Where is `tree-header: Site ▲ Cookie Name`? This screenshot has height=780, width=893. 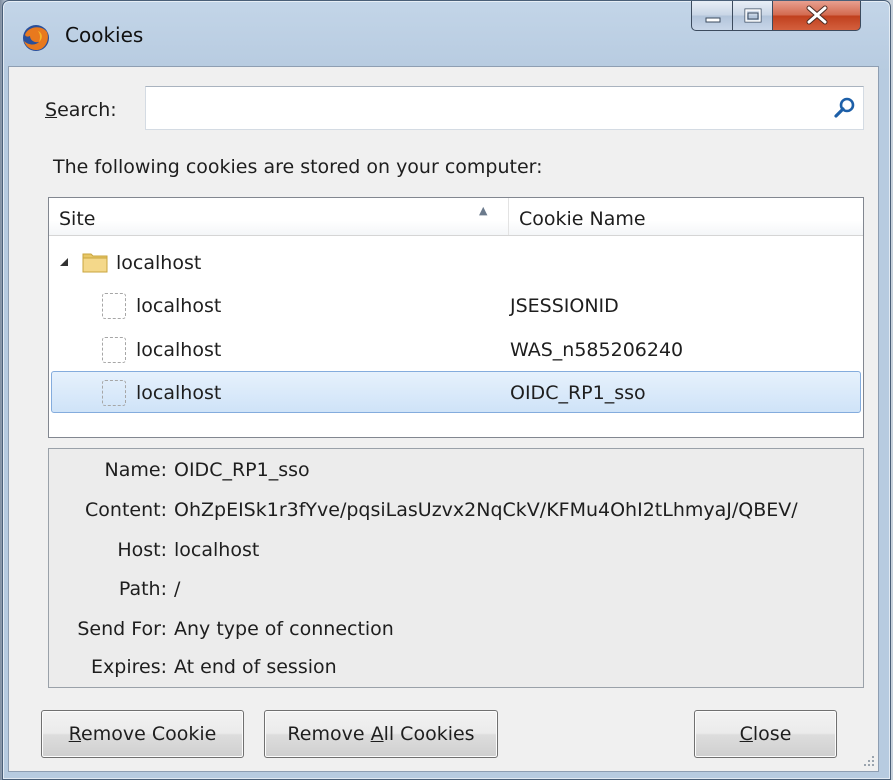 tree-header: Site ▲ Cookie Name is located at coordinates (456, 217).